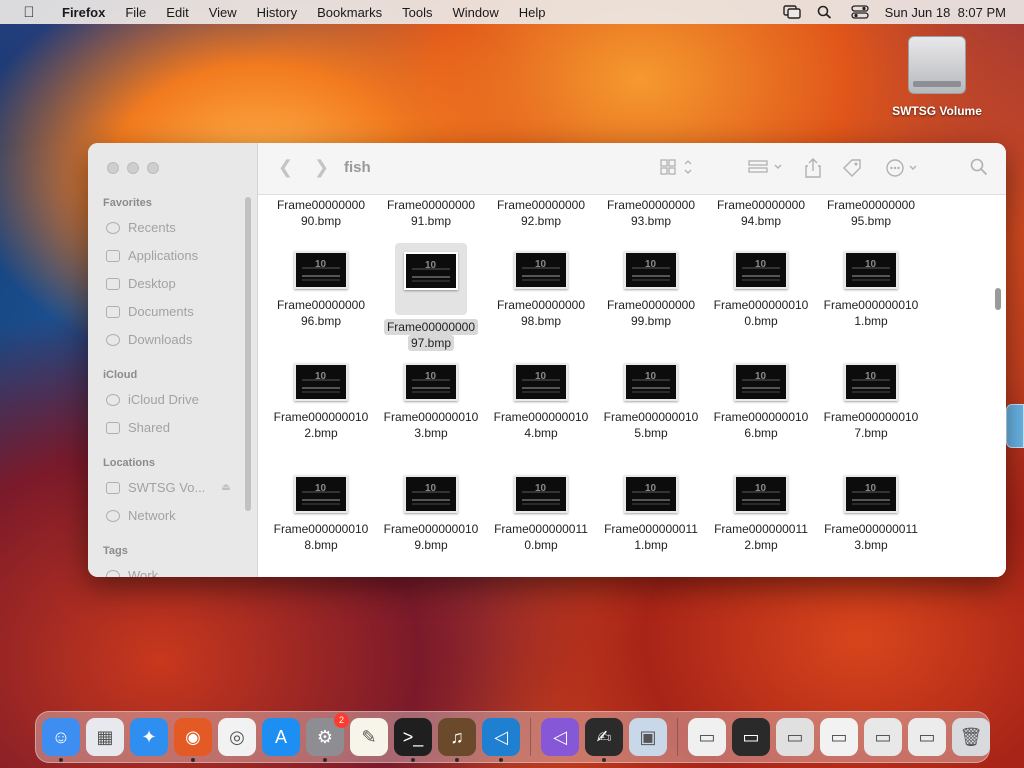 The image size is (1024, 768). I want to click on file-item: Frame0000000099.bmp, so click(651, 290).